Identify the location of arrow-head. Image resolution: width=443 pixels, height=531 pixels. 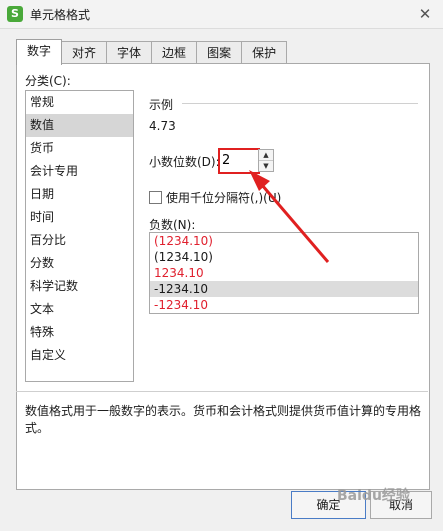
(259, 180).